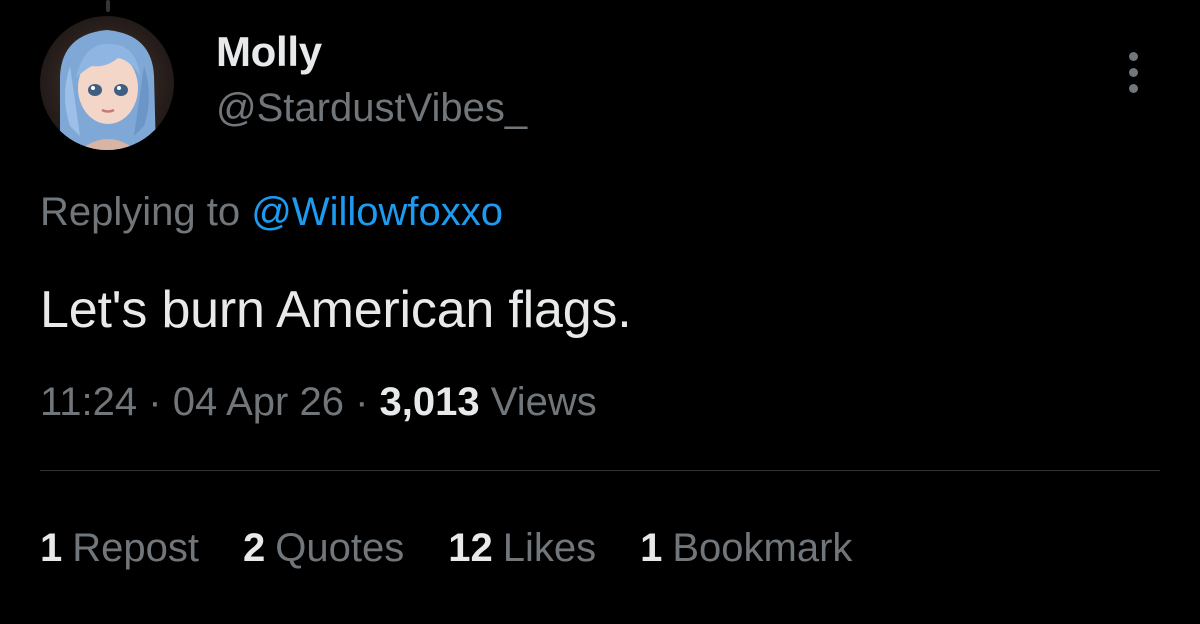 This screenshot has height=624, width=1200. I want to click on tweet-date: 04 Apr 26, so click(258, 402).